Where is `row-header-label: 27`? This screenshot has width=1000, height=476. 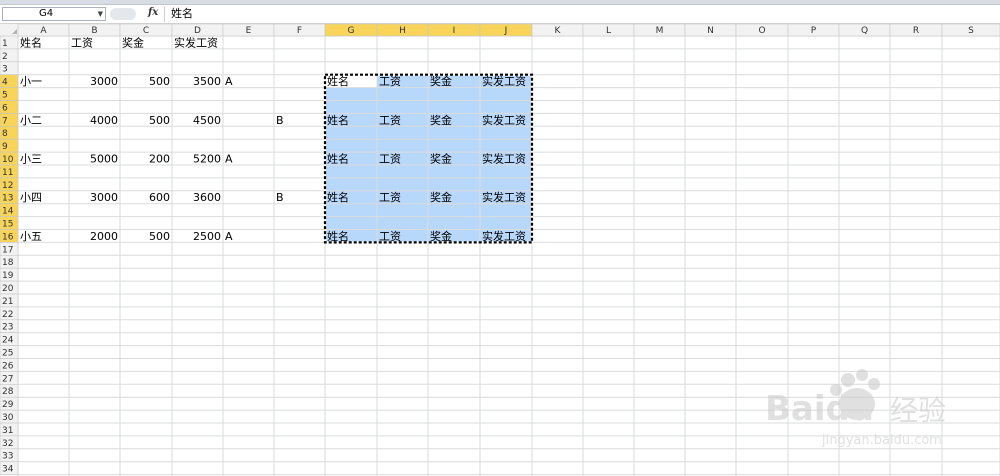
row-header-label: 27 is located at coordinates (7, 379).